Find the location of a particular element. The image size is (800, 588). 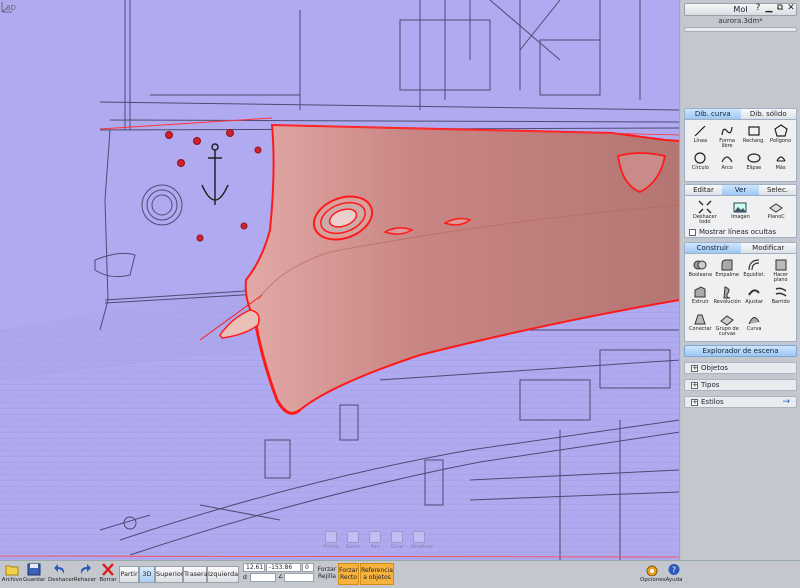

coord-x-field: 12.61 is located at coordinates (254, 567).